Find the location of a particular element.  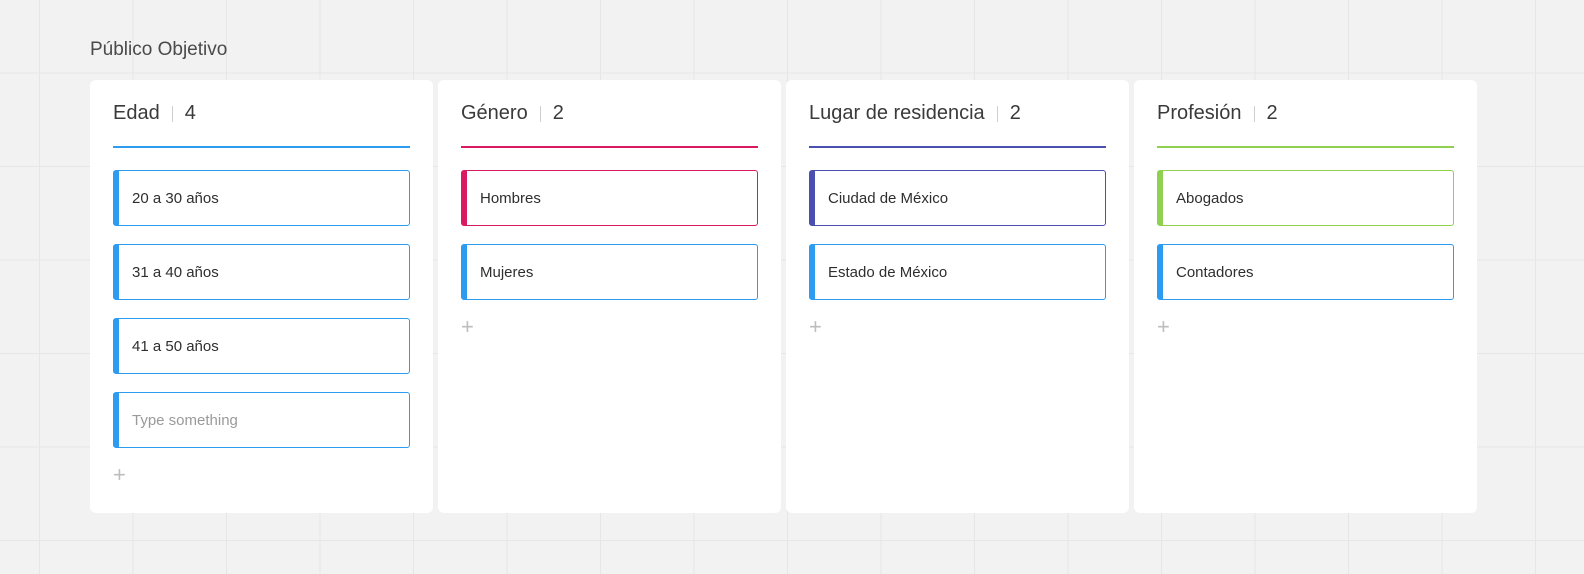

card: Ciudad de México is located at coordinates (957, 198).